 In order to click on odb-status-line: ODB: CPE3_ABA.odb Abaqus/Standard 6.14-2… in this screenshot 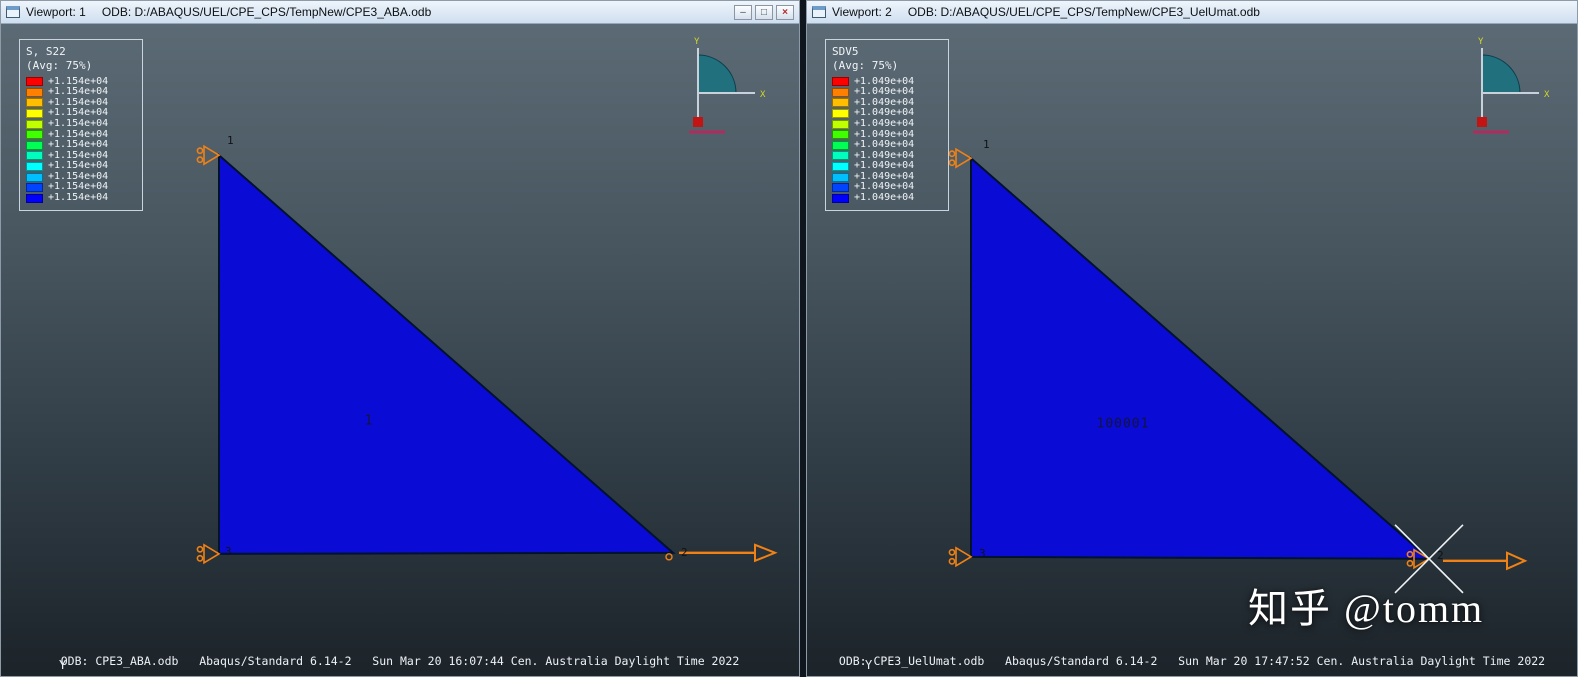, I will do `click(400, 661)`.